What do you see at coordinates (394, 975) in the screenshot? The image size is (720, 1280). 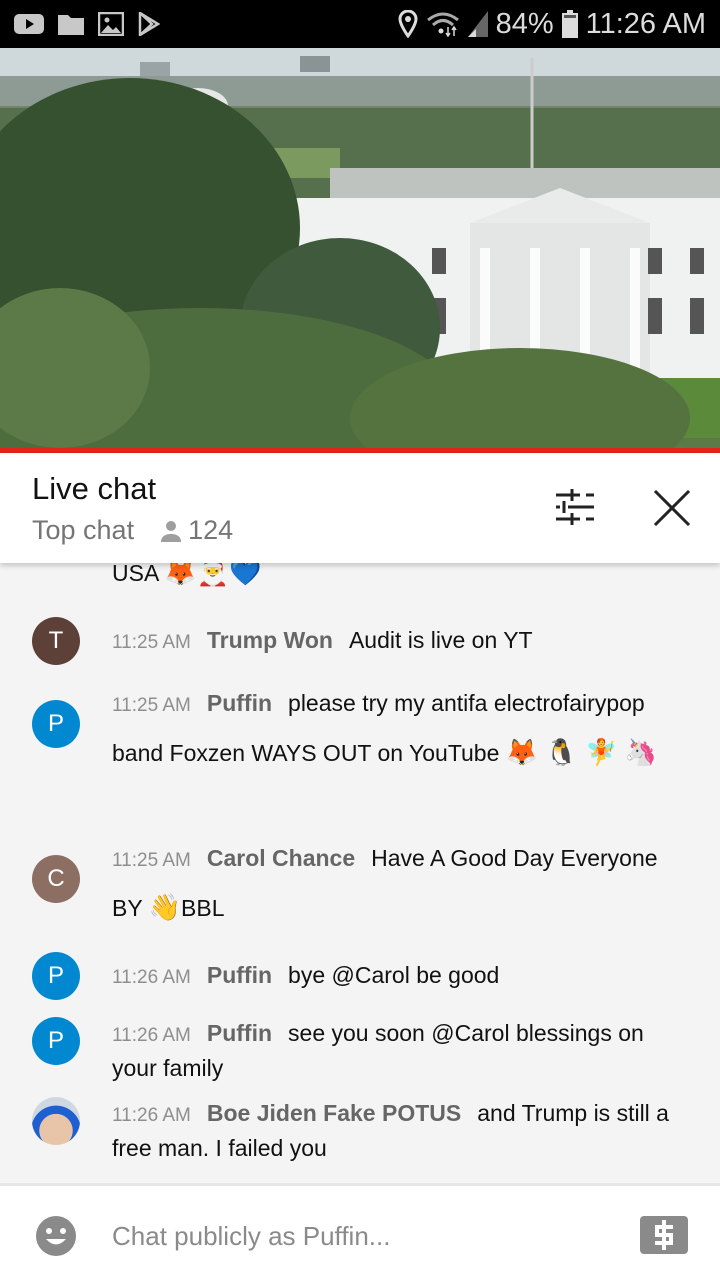 I see `message-text: bye @Carol be good` at bounding box center [394, 975].